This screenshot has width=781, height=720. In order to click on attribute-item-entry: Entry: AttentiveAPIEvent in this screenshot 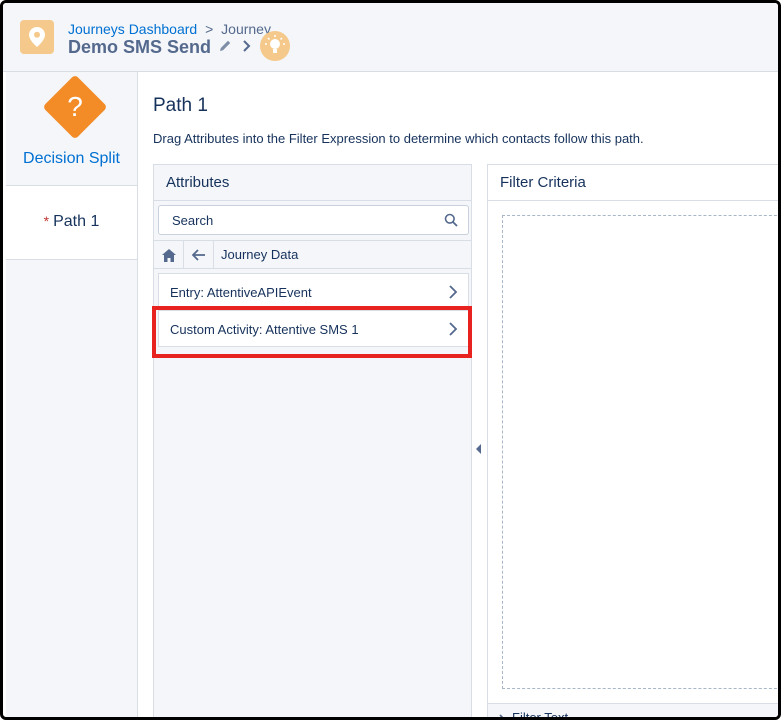, I will do `click(313, 291)`.